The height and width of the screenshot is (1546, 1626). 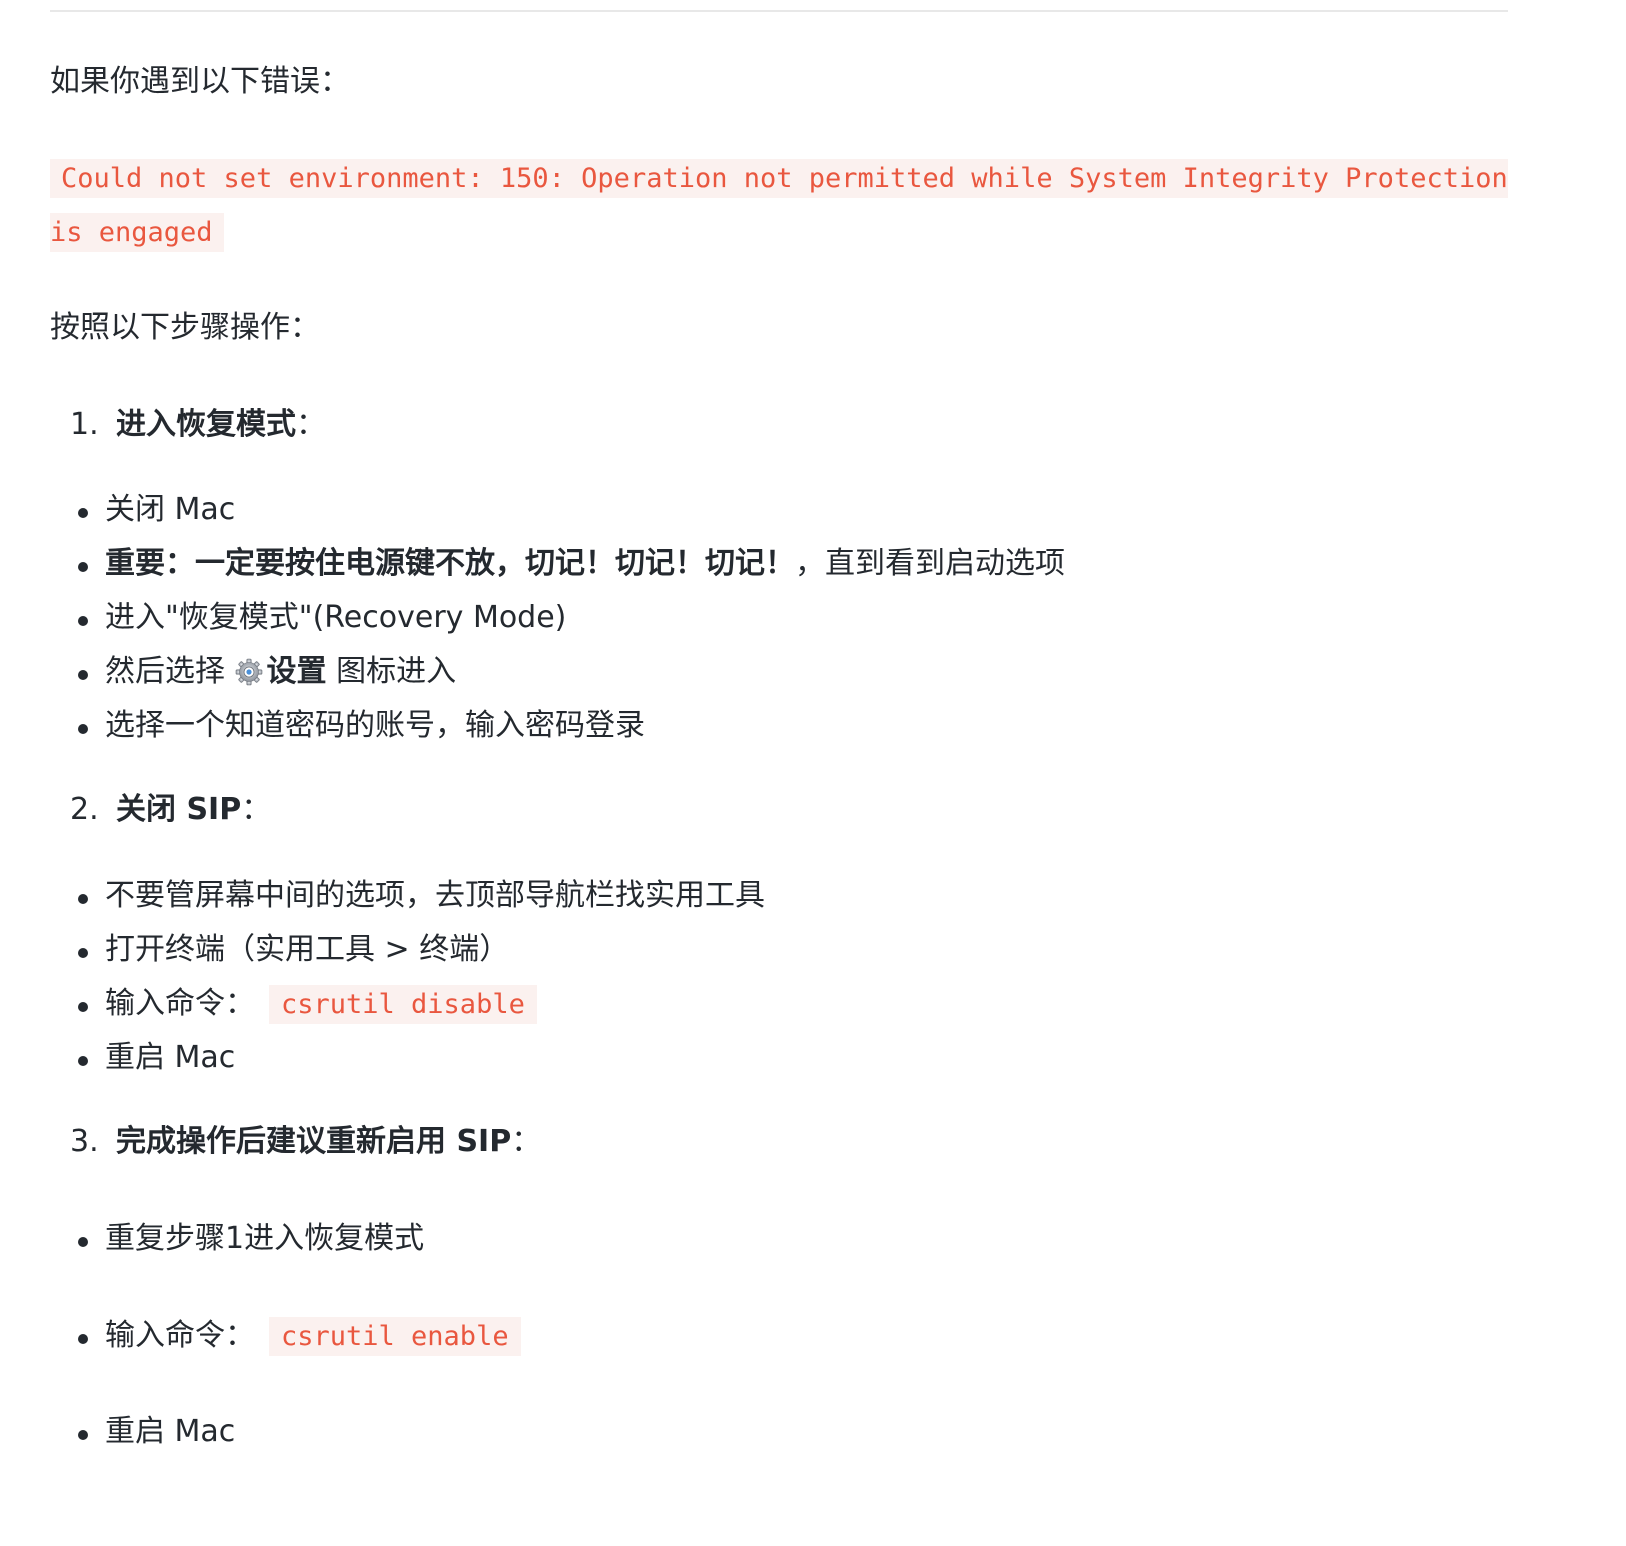 What do you see at coordinates (779, 11) in the screenshot?
I see `top-divider` at bounding box center [779, 11].